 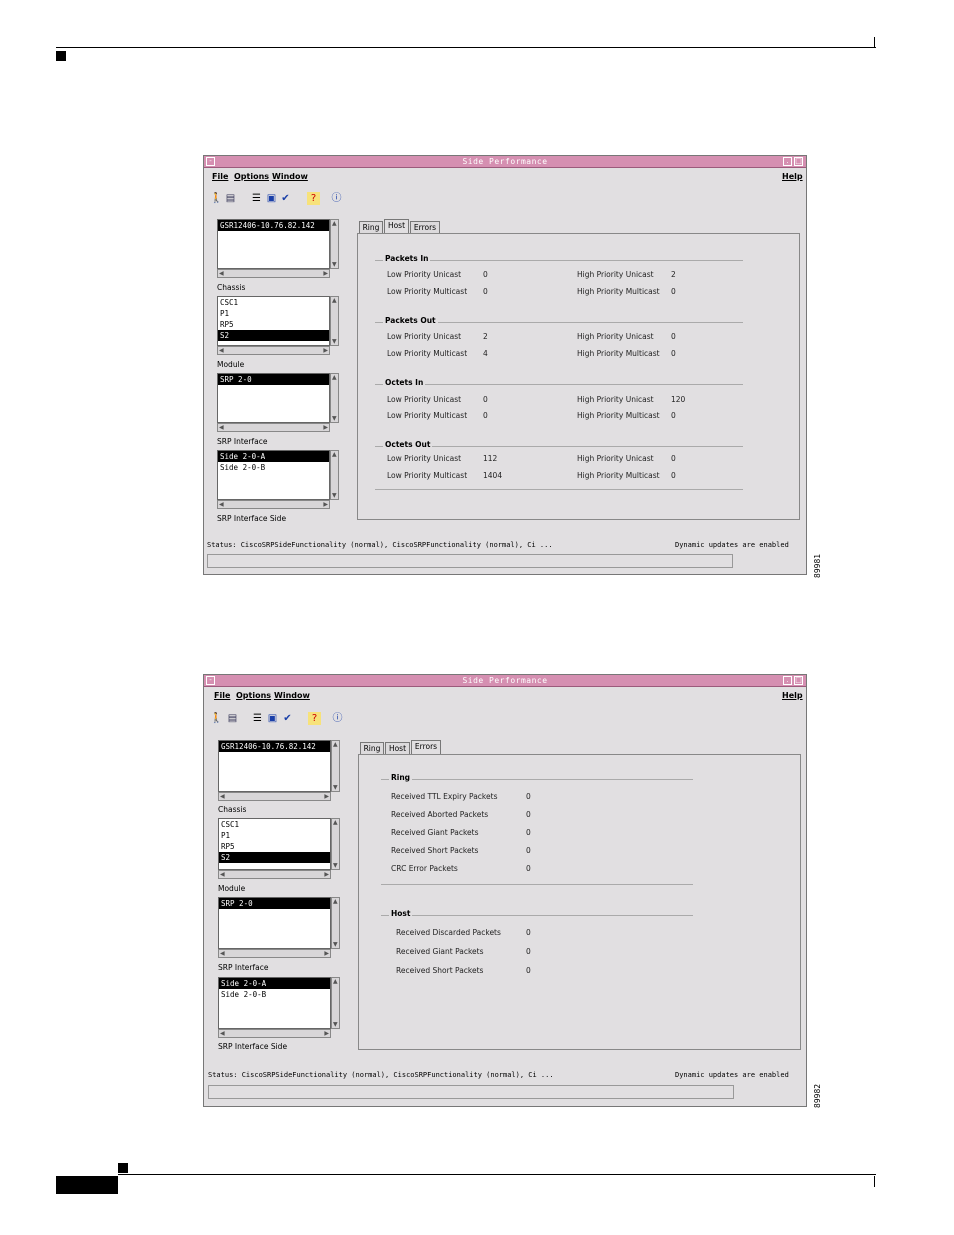 What do you see at coordinates (426, 747) in the screenshot?
I see `tab-errors: Errors` at bounding box center [426, 747].